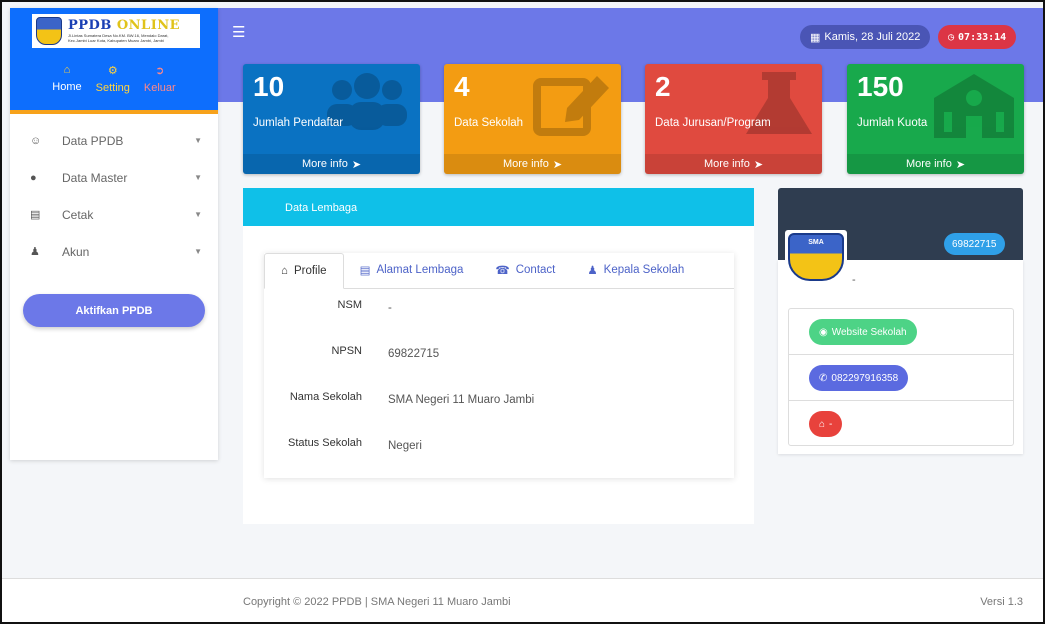 The width and height of the screenshot is (1045, 624). I want to click on school-emblem-icon: SMA, so click(816, 257).